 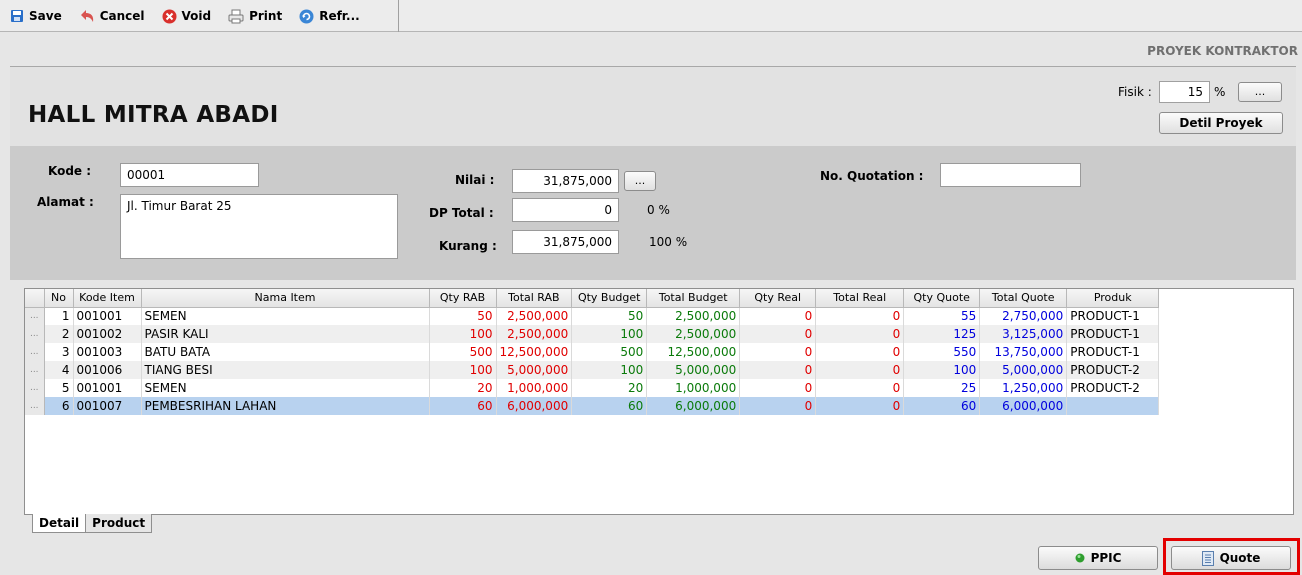 I want to click on cell-qty-rab: 100, so click(x=463, y=334).